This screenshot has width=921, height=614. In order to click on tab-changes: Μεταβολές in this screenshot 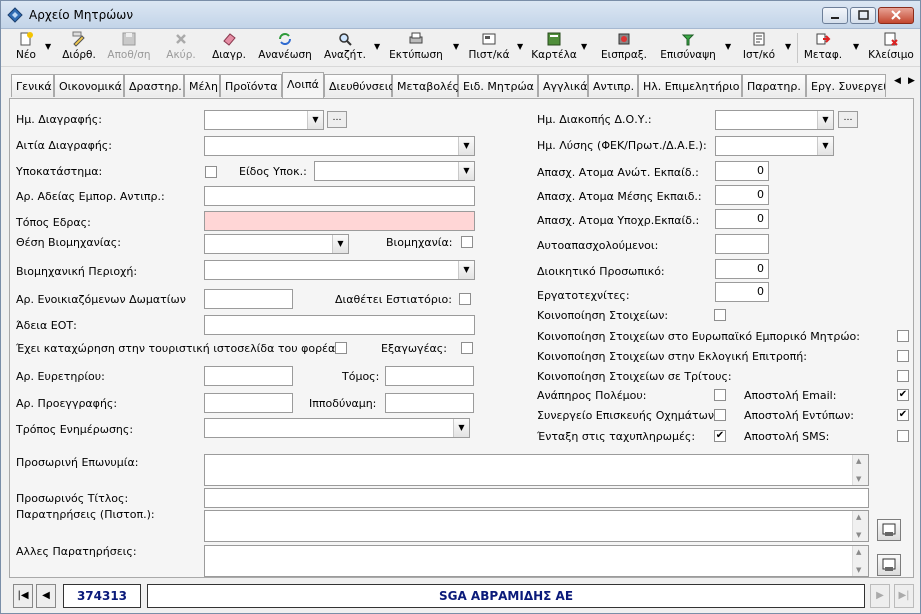, I will do `click(425, 85)`.